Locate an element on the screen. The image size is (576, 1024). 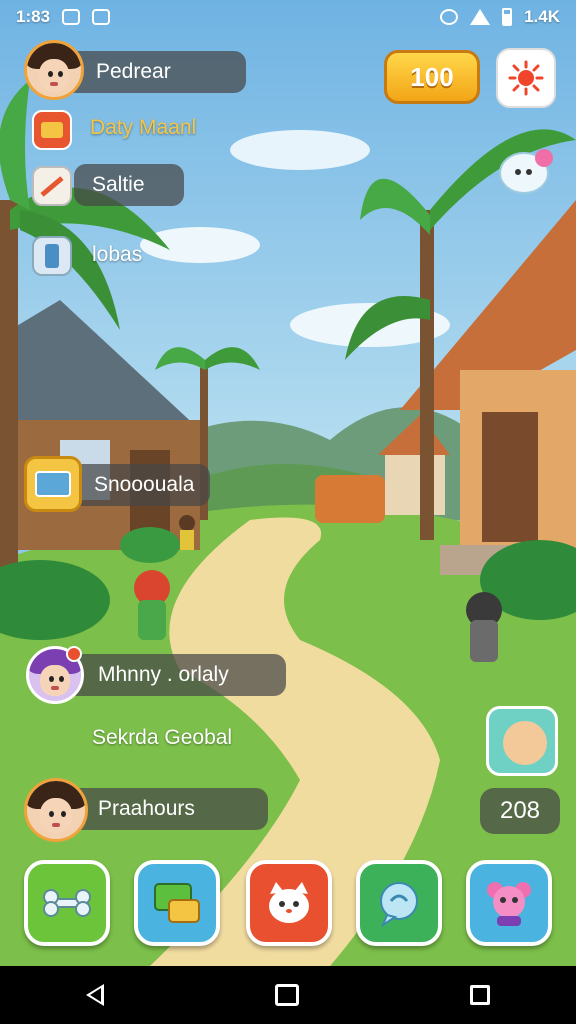
status-bar: 1:83 1.4K is located at coordinates (288, 17).